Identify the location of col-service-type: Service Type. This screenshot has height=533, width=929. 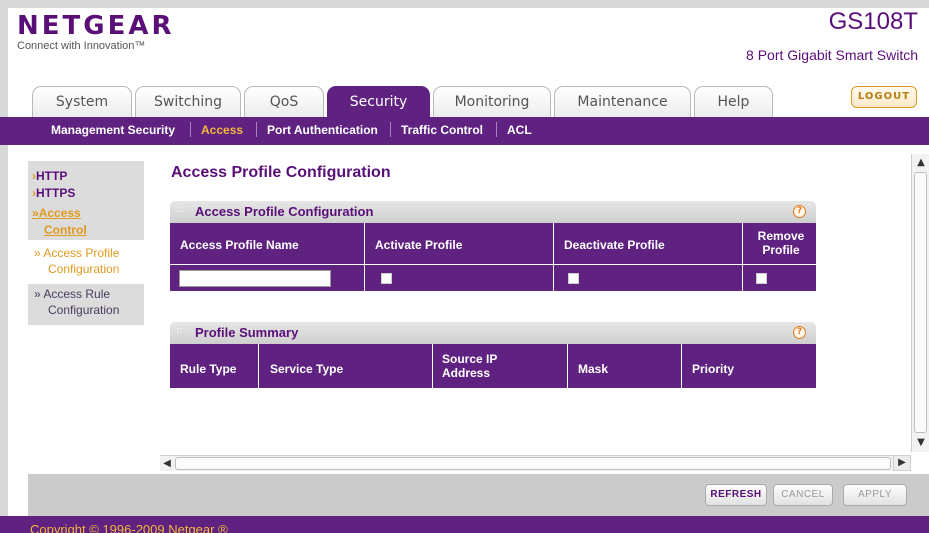
(307, 369).